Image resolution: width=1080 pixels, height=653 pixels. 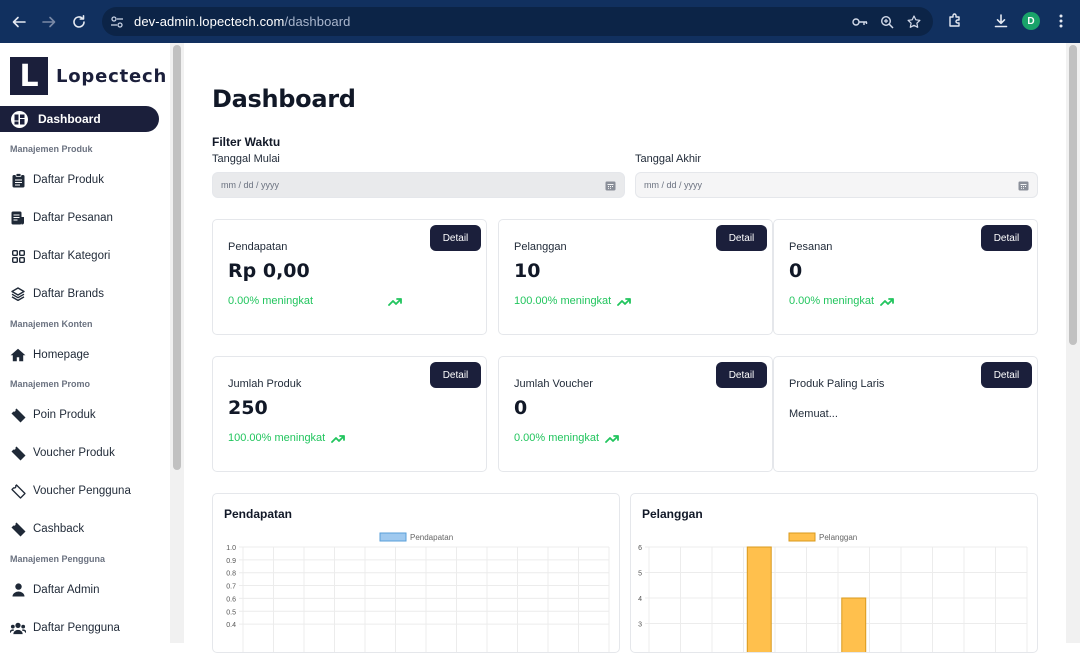 What do you see at coordinates (231, 574) in the screenshot?
I see `y-tick-label: 0.8` at bounding box center [231, 574].